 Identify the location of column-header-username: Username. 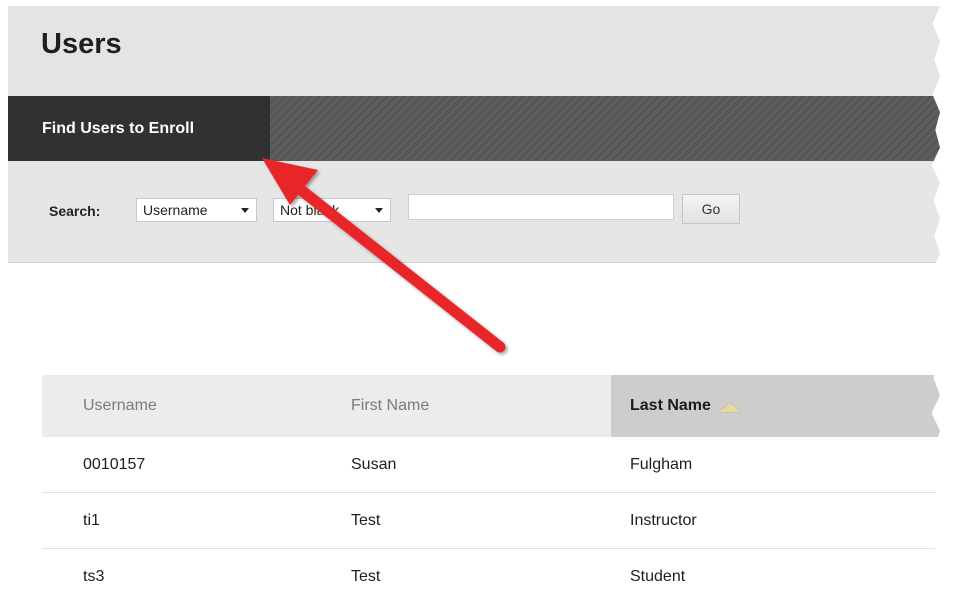
(176, 406).